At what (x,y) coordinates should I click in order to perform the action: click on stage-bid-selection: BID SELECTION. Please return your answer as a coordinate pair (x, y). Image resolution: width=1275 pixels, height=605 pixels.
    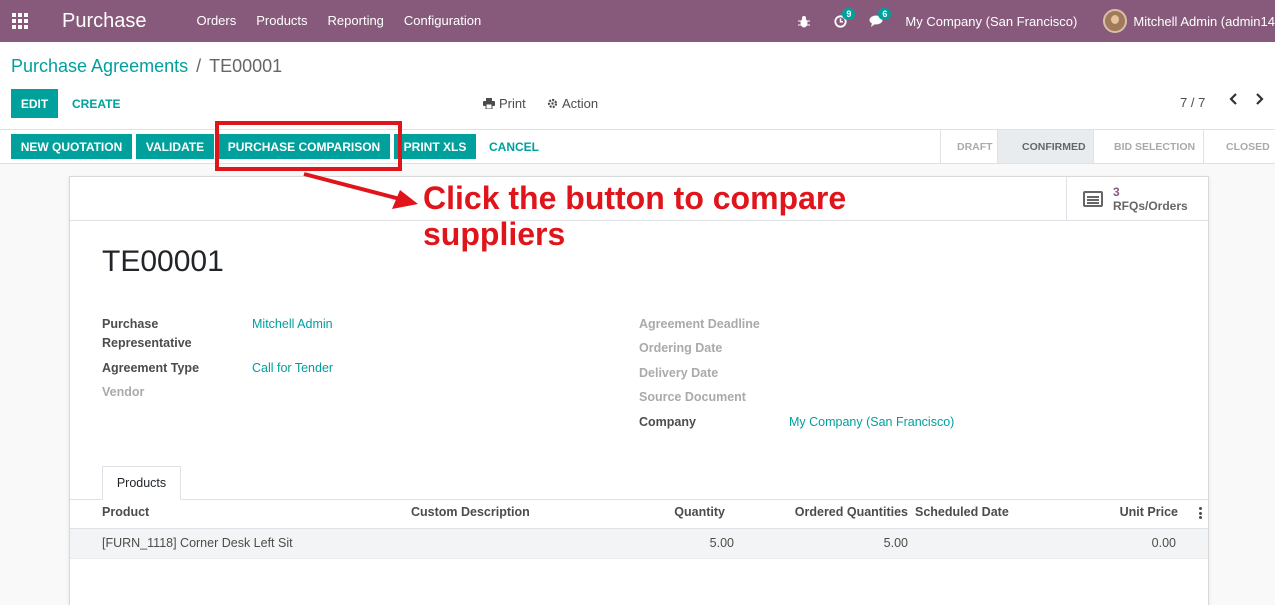
    Looking at the image, I should click on (1148, 146).